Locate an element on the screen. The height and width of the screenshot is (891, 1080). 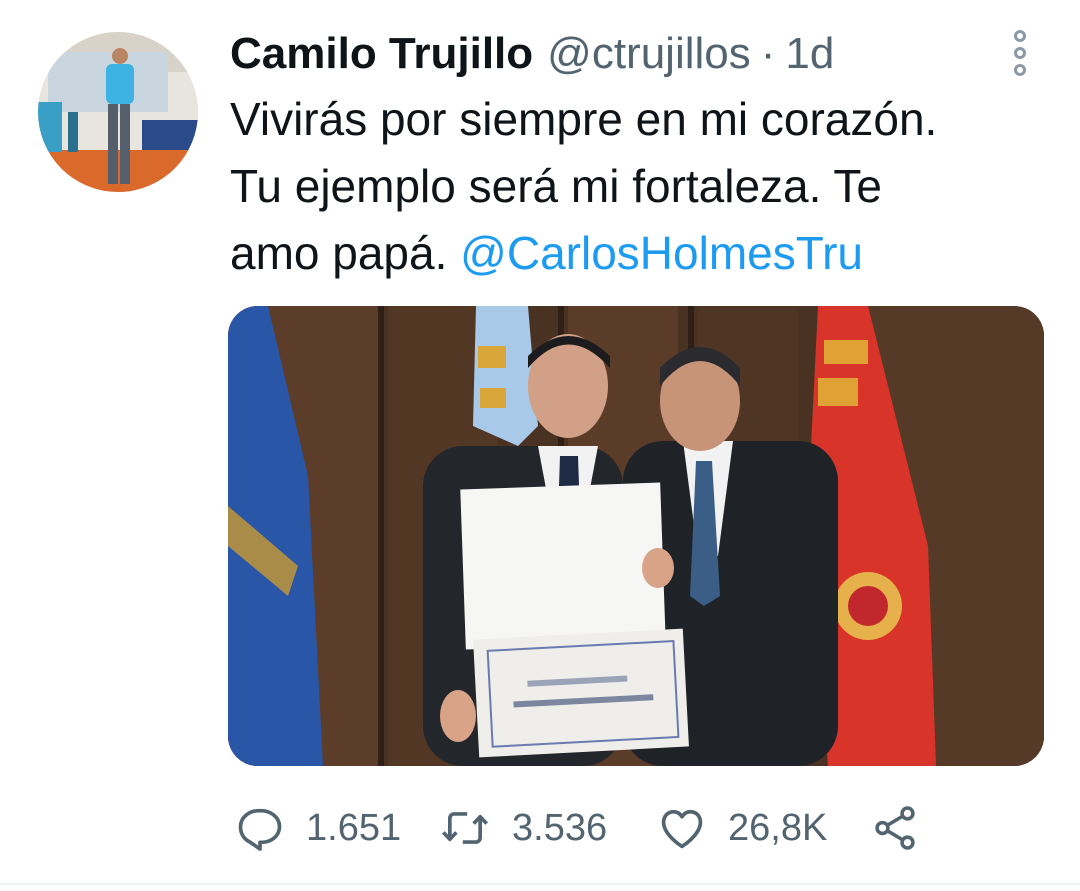
reply-button: 1.651 is located at coordinates (317, 828).